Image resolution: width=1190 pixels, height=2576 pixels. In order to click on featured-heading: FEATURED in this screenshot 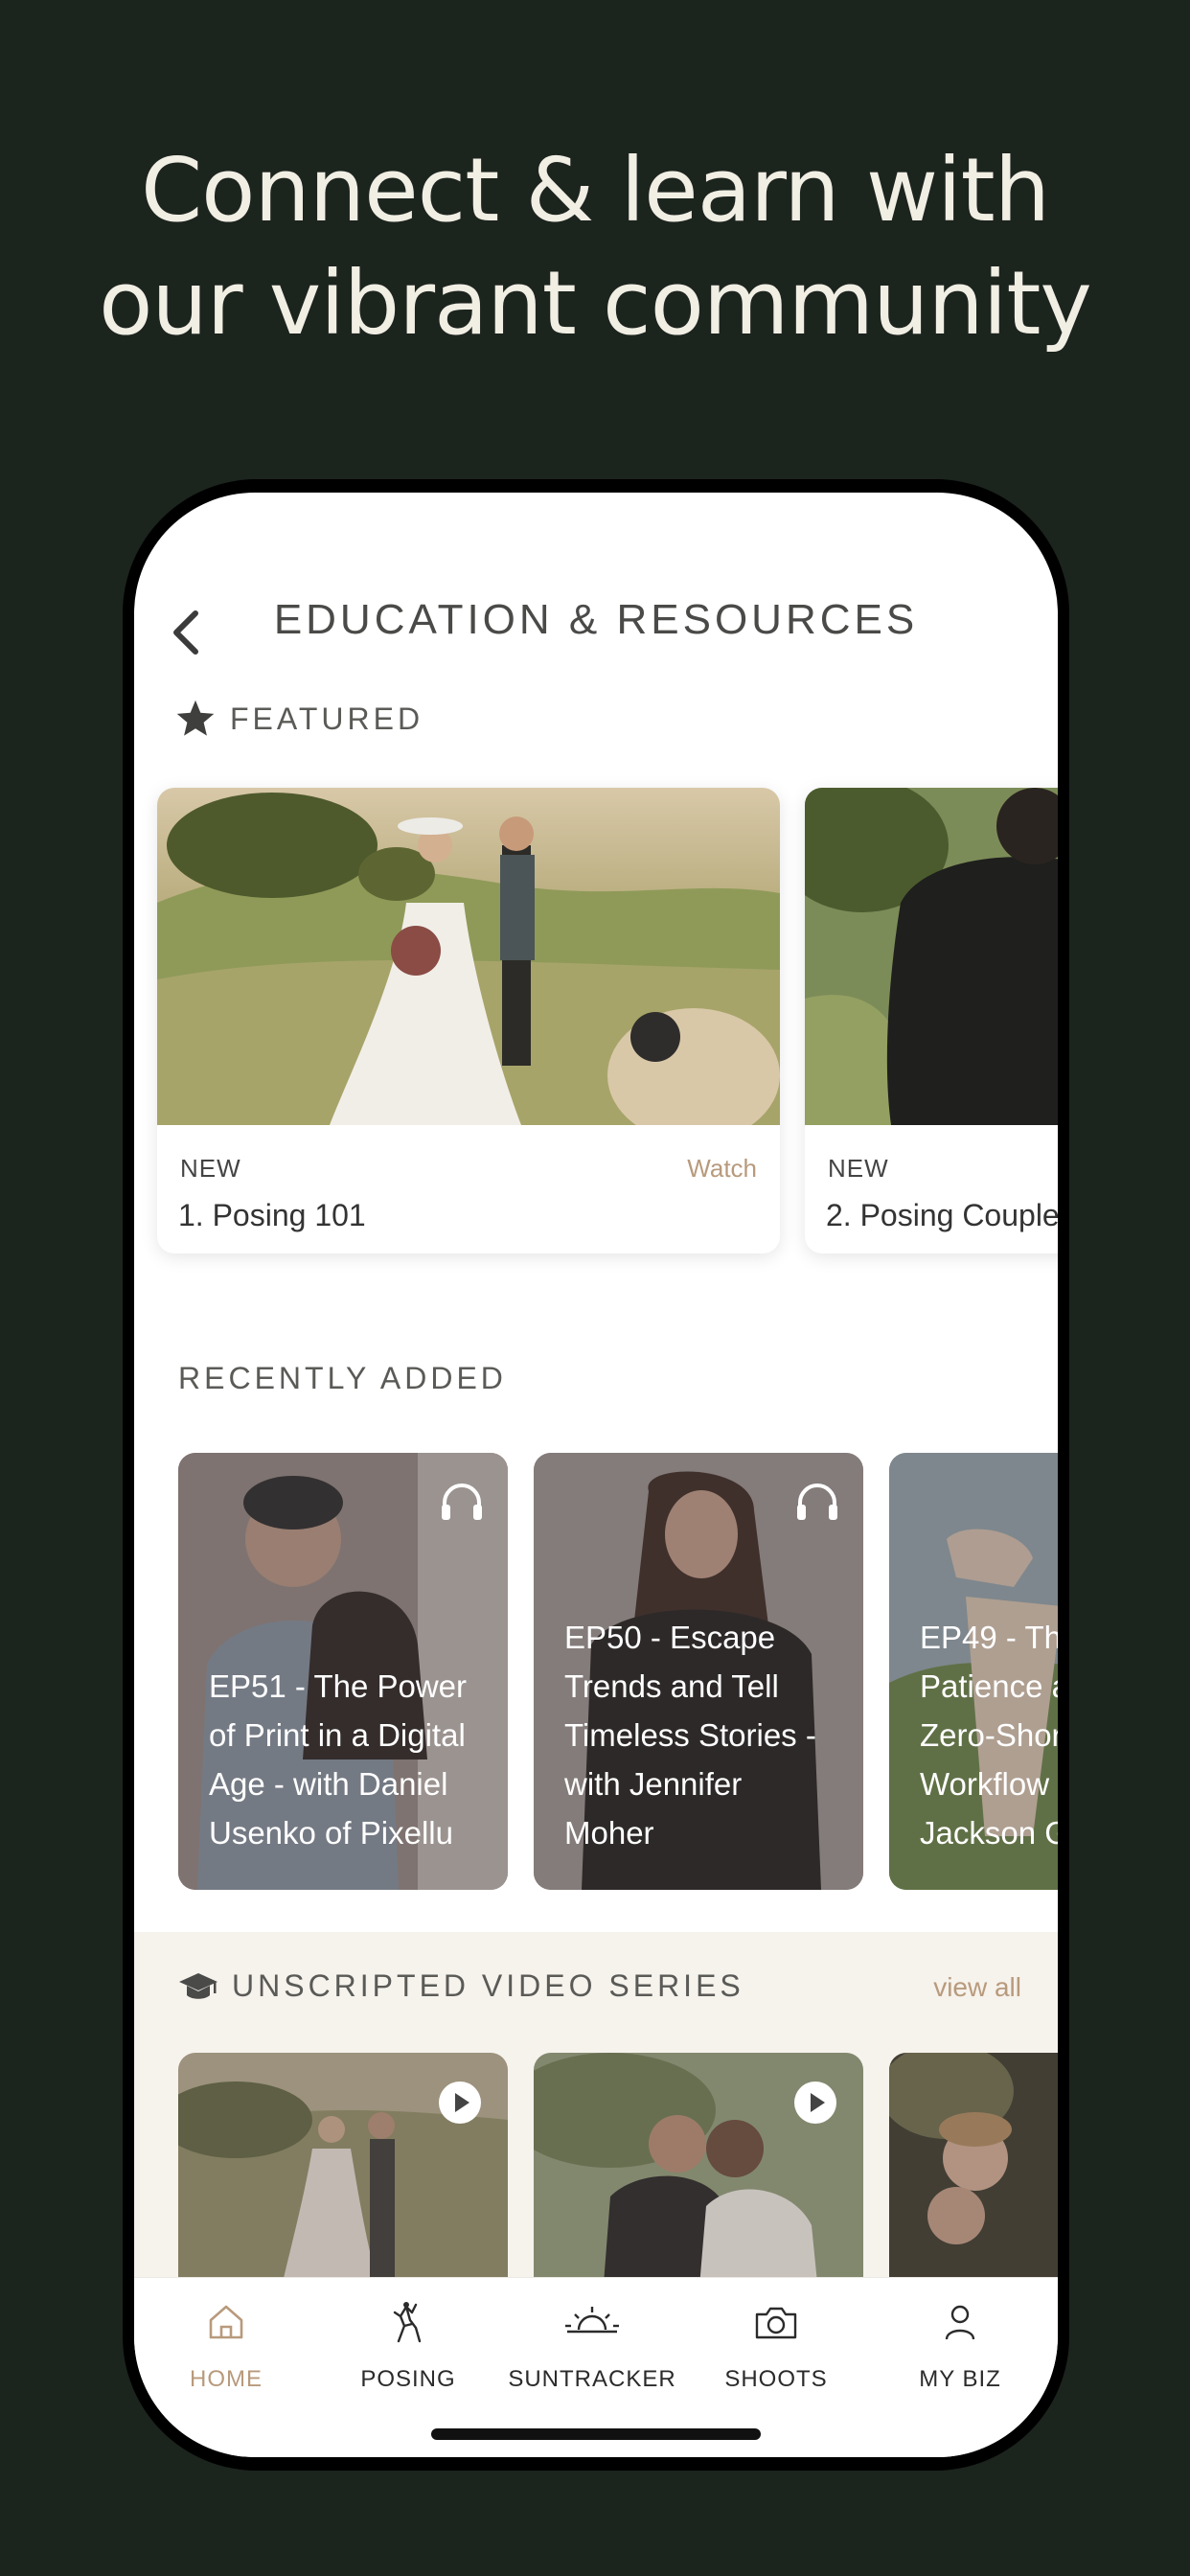, I will do `click(298, 719)`.